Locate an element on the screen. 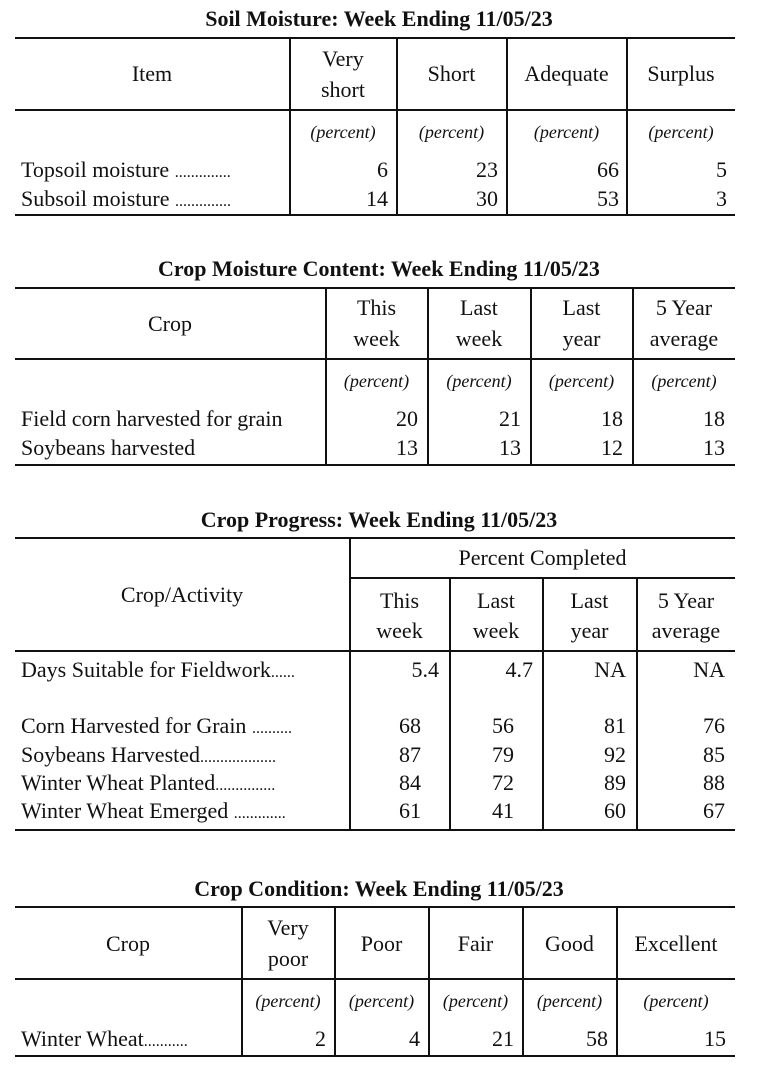 The height and width of the screenshot is (1083, 758). table-cell: NA is located at coordinates (709, 669).